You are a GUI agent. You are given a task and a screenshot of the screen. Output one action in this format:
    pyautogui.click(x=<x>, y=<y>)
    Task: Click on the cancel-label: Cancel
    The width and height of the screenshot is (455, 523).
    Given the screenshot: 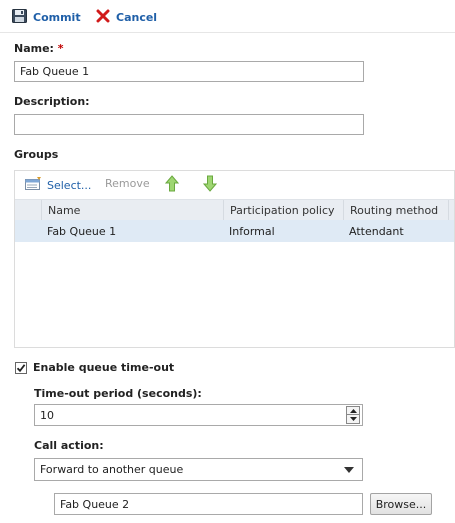 What is the action you would take?
    pyautogui.click(x=137, y=17)
    